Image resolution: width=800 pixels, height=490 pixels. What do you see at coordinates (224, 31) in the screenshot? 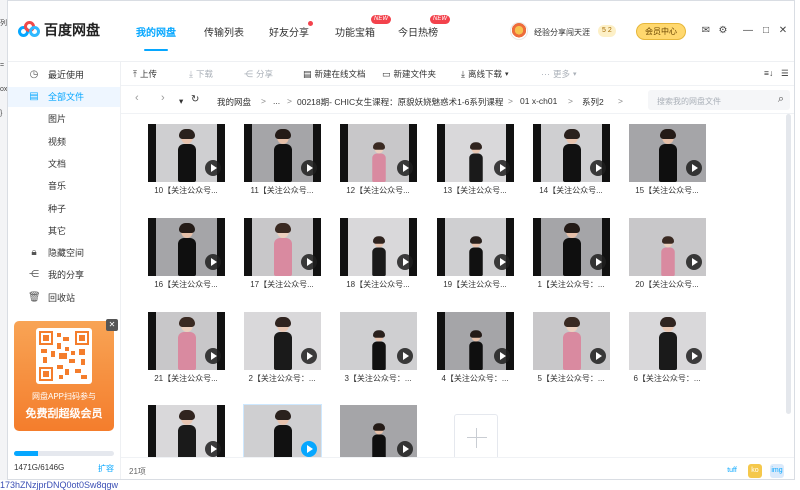
I see `tab-transfer-list: 传输列表` at bounding box center [224, 31].